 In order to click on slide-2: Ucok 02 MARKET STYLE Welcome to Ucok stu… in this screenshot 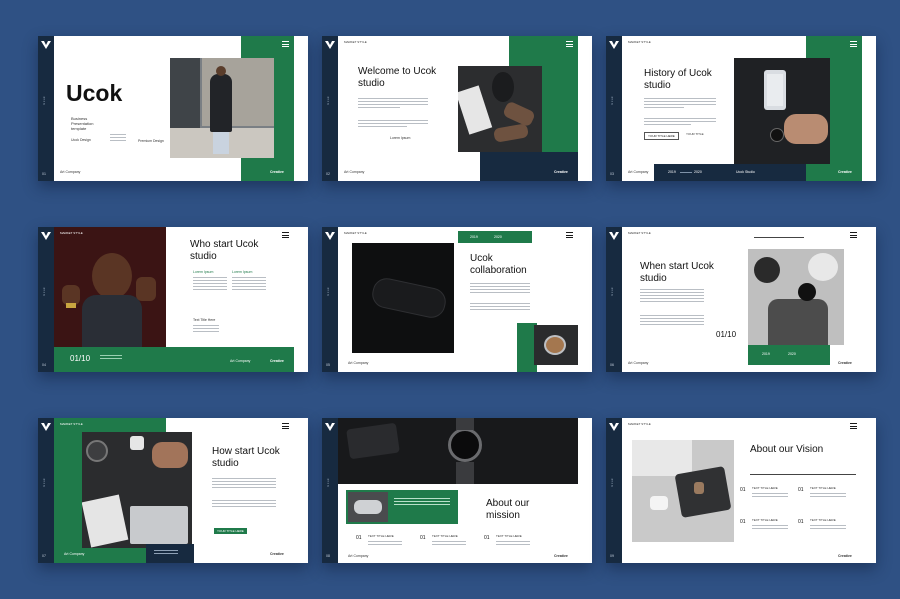, I will do `click(457, 108)`.